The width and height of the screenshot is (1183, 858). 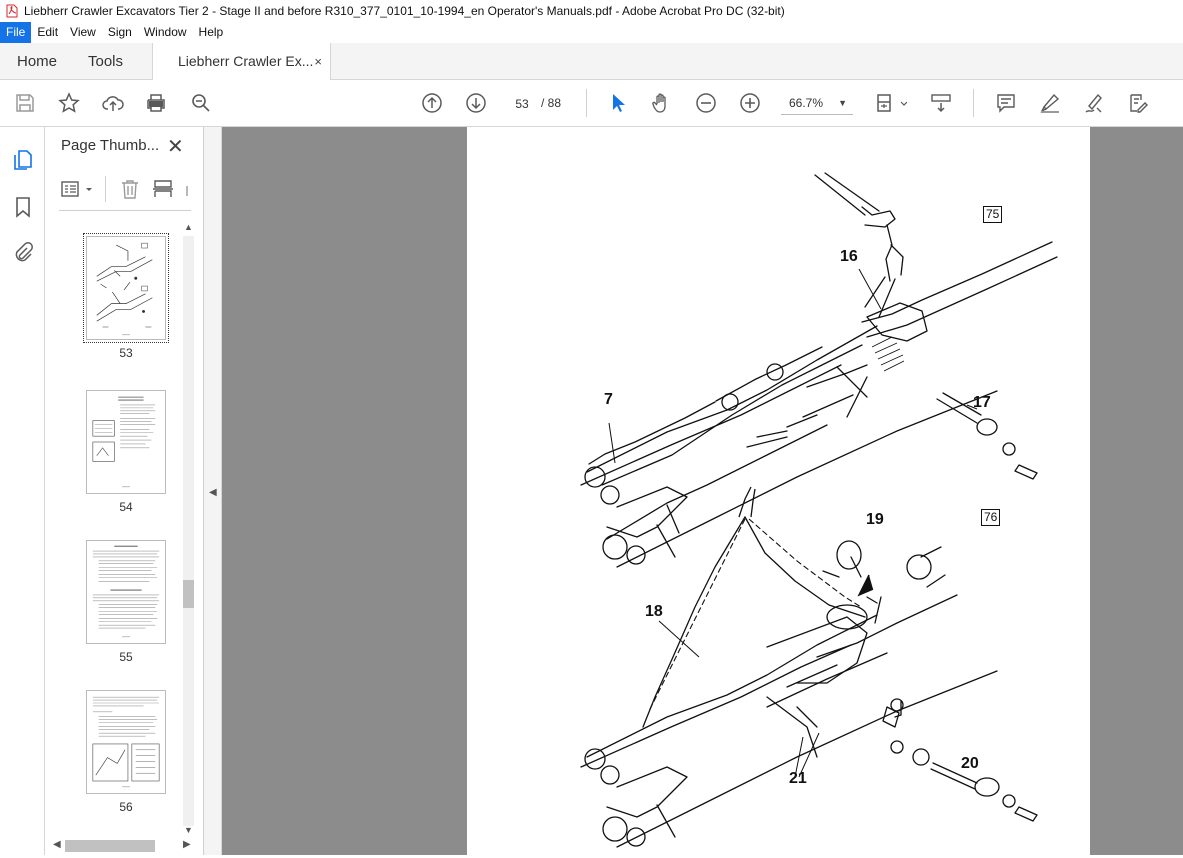 I want to click on draw-sign-icon, so click(x=1094, y=103).